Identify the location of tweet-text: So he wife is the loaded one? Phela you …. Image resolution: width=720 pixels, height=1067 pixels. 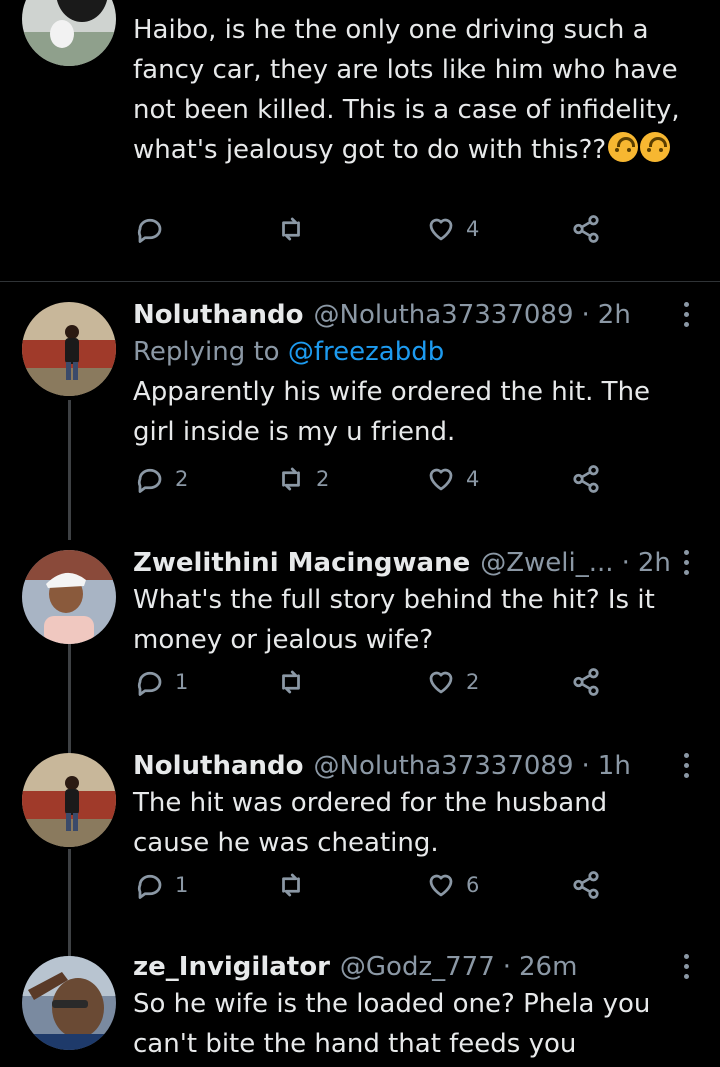
(392, 1024).